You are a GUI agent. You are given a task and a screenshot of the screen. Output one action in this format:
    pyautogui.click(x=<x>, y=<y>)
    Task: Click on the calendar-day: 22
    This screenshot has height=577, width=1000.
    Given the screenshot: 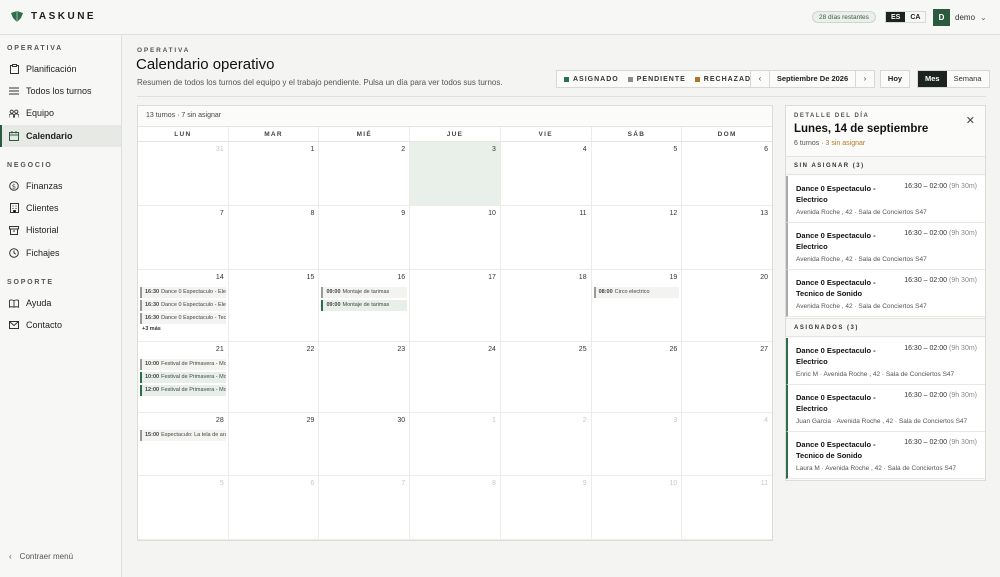 What is the action you would take?
    pyautogui.click(x=274, y=377)
    